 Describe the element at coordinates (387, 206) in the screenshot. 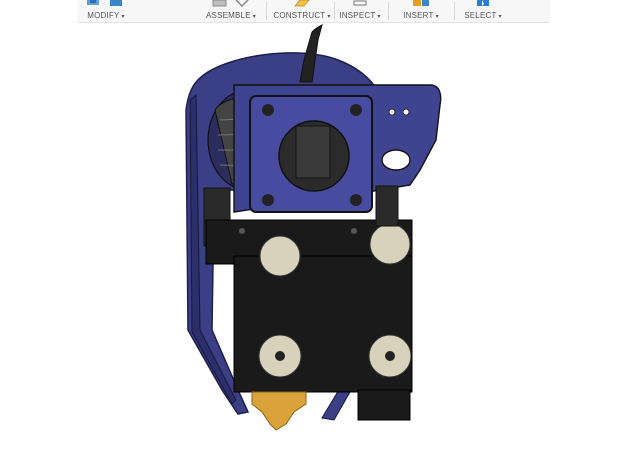

I see `right-clip` at that location.